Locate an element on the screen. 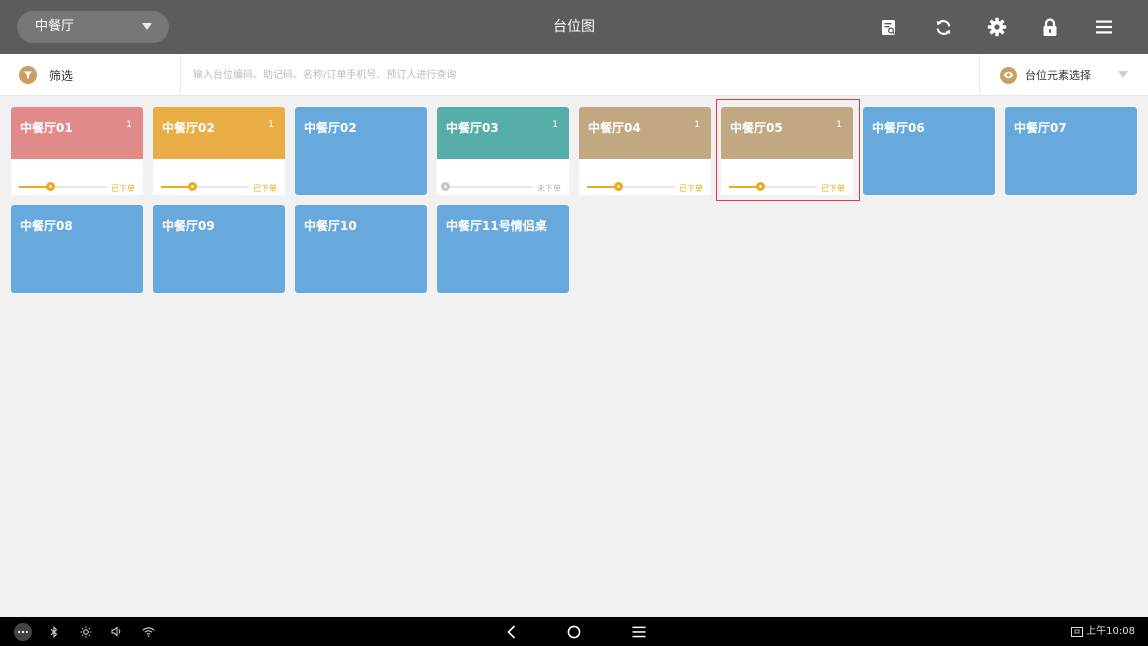 This screenshot has height=646, width=1148. filter-label: 筛选 is located at coordinates (61, 75).